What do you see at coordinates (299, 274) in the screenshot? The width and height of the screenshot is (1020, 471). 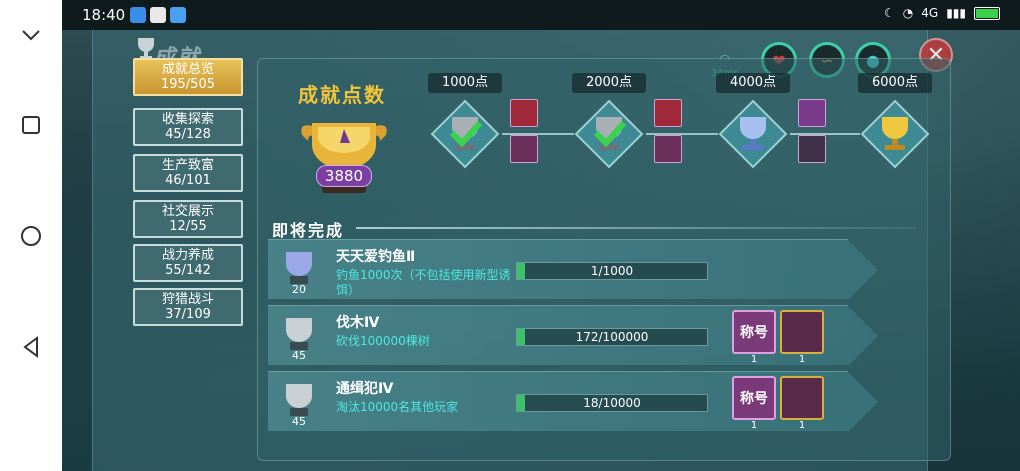 I see `achievement-medal-icon: 20` at bounding box center [299, 274].